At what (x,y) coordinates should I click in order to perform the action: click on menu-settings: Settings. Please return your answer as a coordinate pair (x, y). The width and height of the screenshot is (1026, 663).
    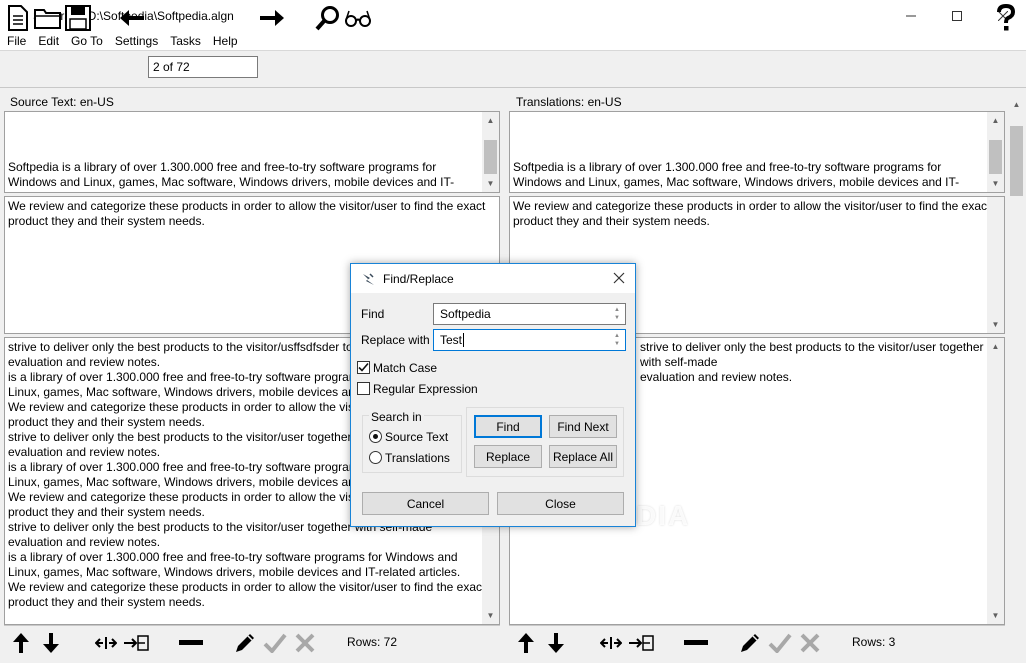
    Looking at the image, I should click on (137, 41).